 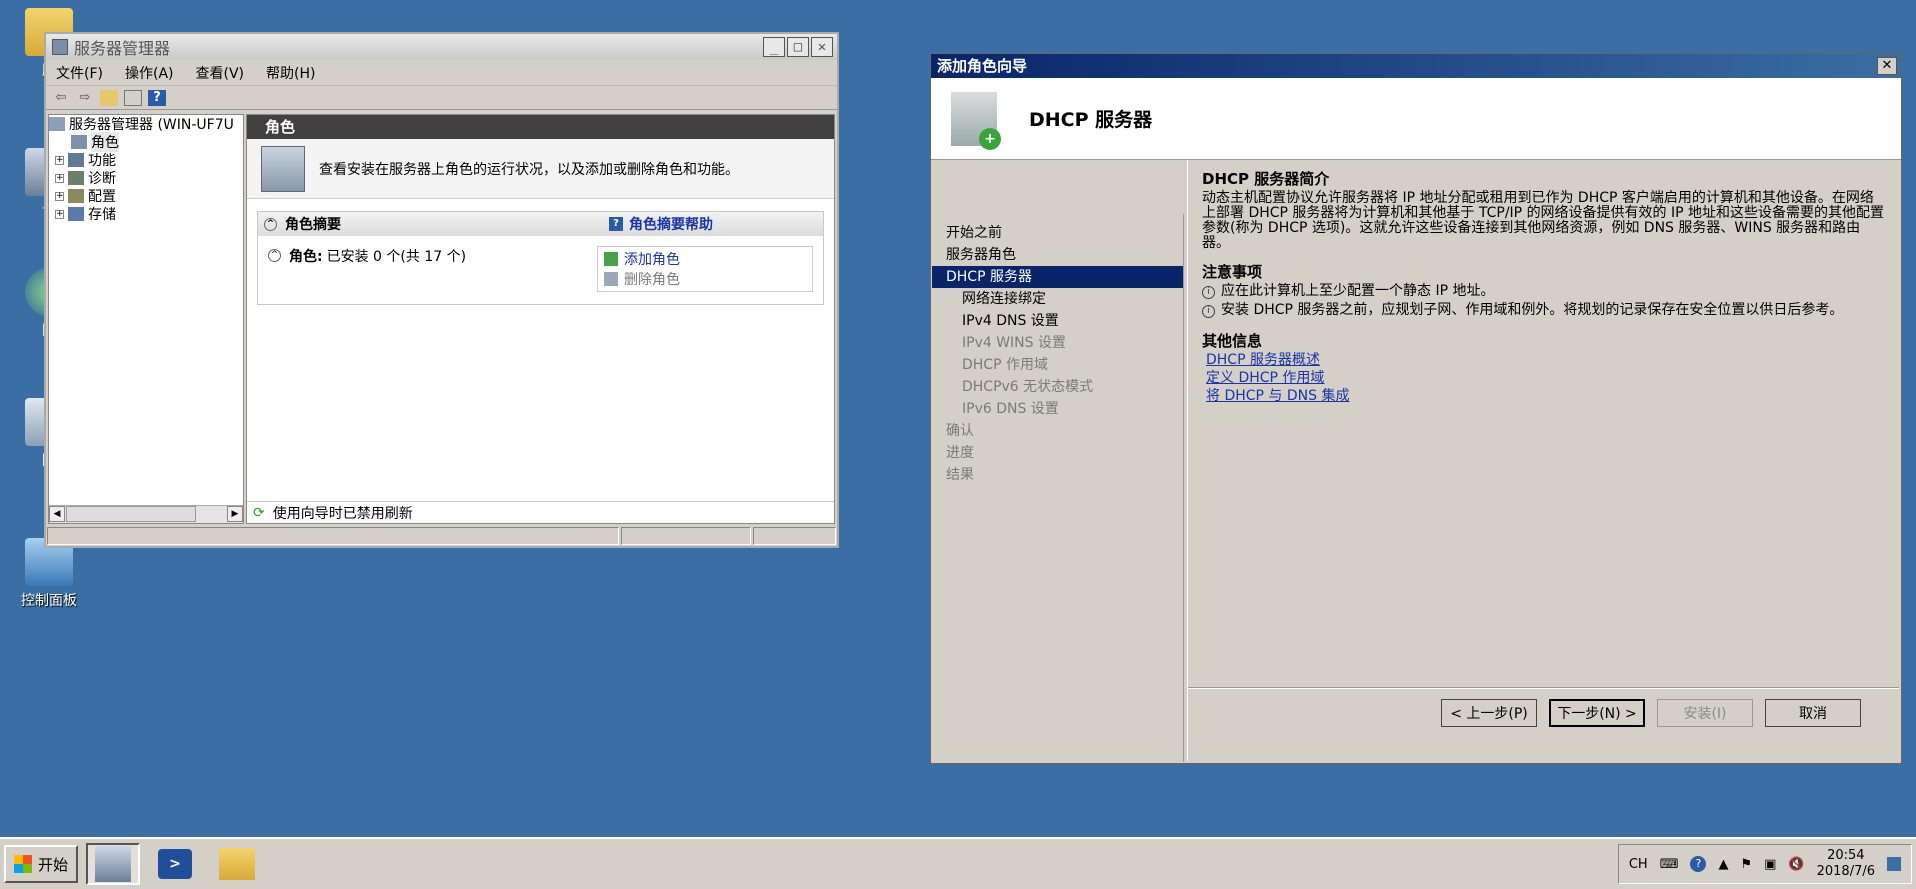 I want to click on more-info-title: 其他信息, so click(x=1232, y=341).